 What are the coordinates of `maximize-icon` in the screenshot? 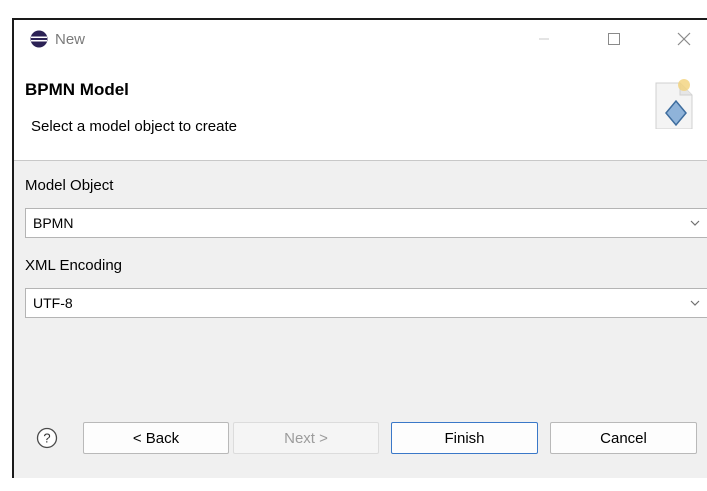 It's located at (614, 39).